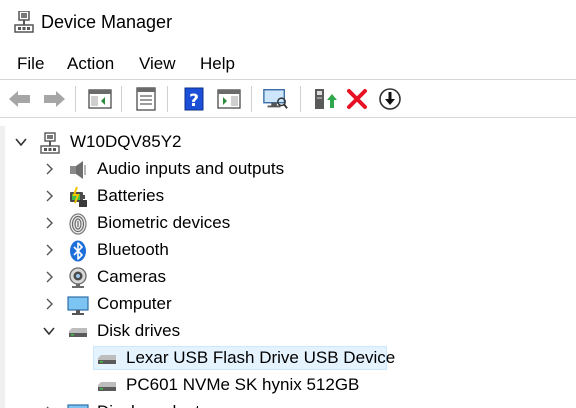 This screenshot has width=576, height=408. I want to click on uninstall-device-button, so click(357, 99).